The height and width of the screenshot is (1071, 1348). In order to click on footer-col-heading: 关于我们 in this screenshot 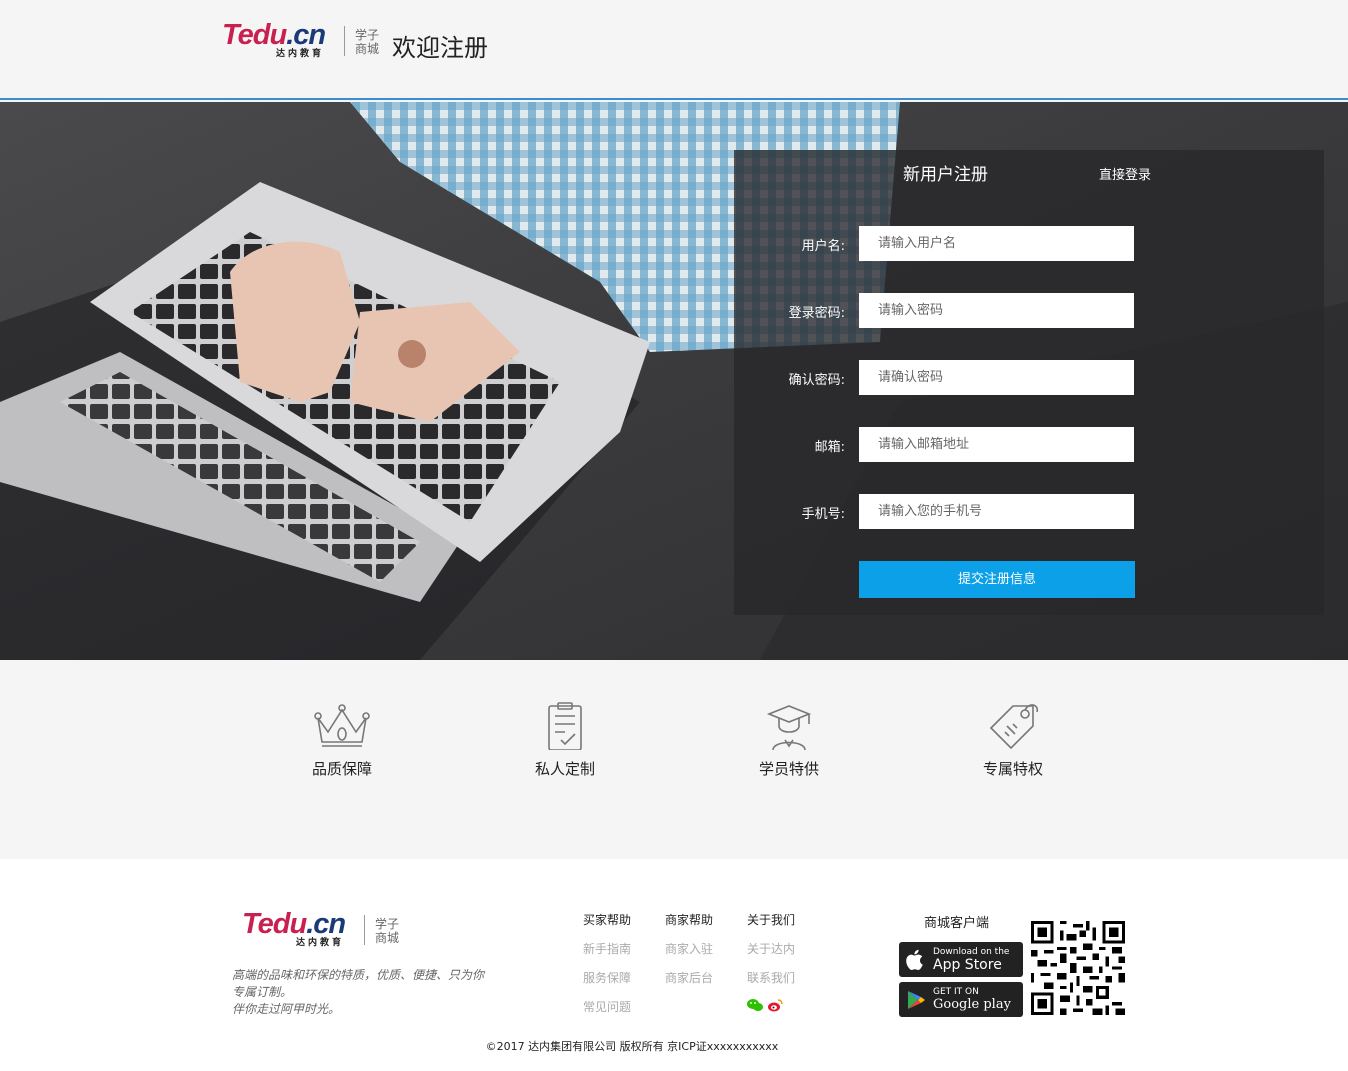, I will do `click(771, 920)`.